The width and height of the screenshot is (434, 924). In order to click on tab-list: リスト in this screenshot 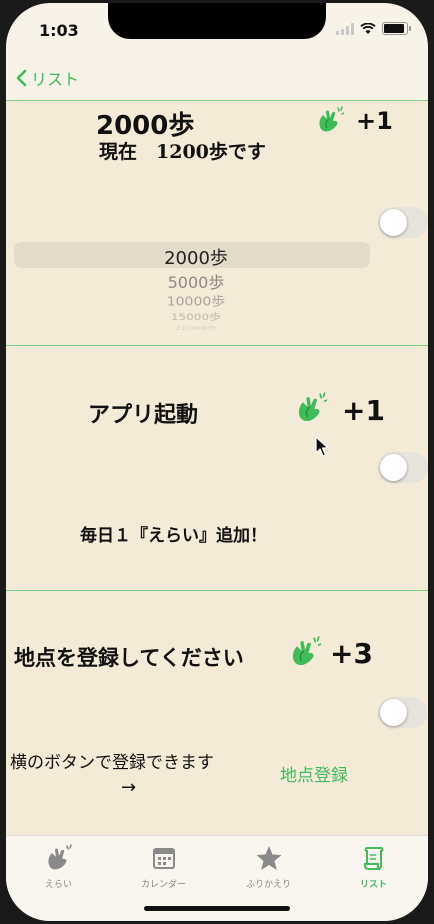, I will do `click(373, 867)`.